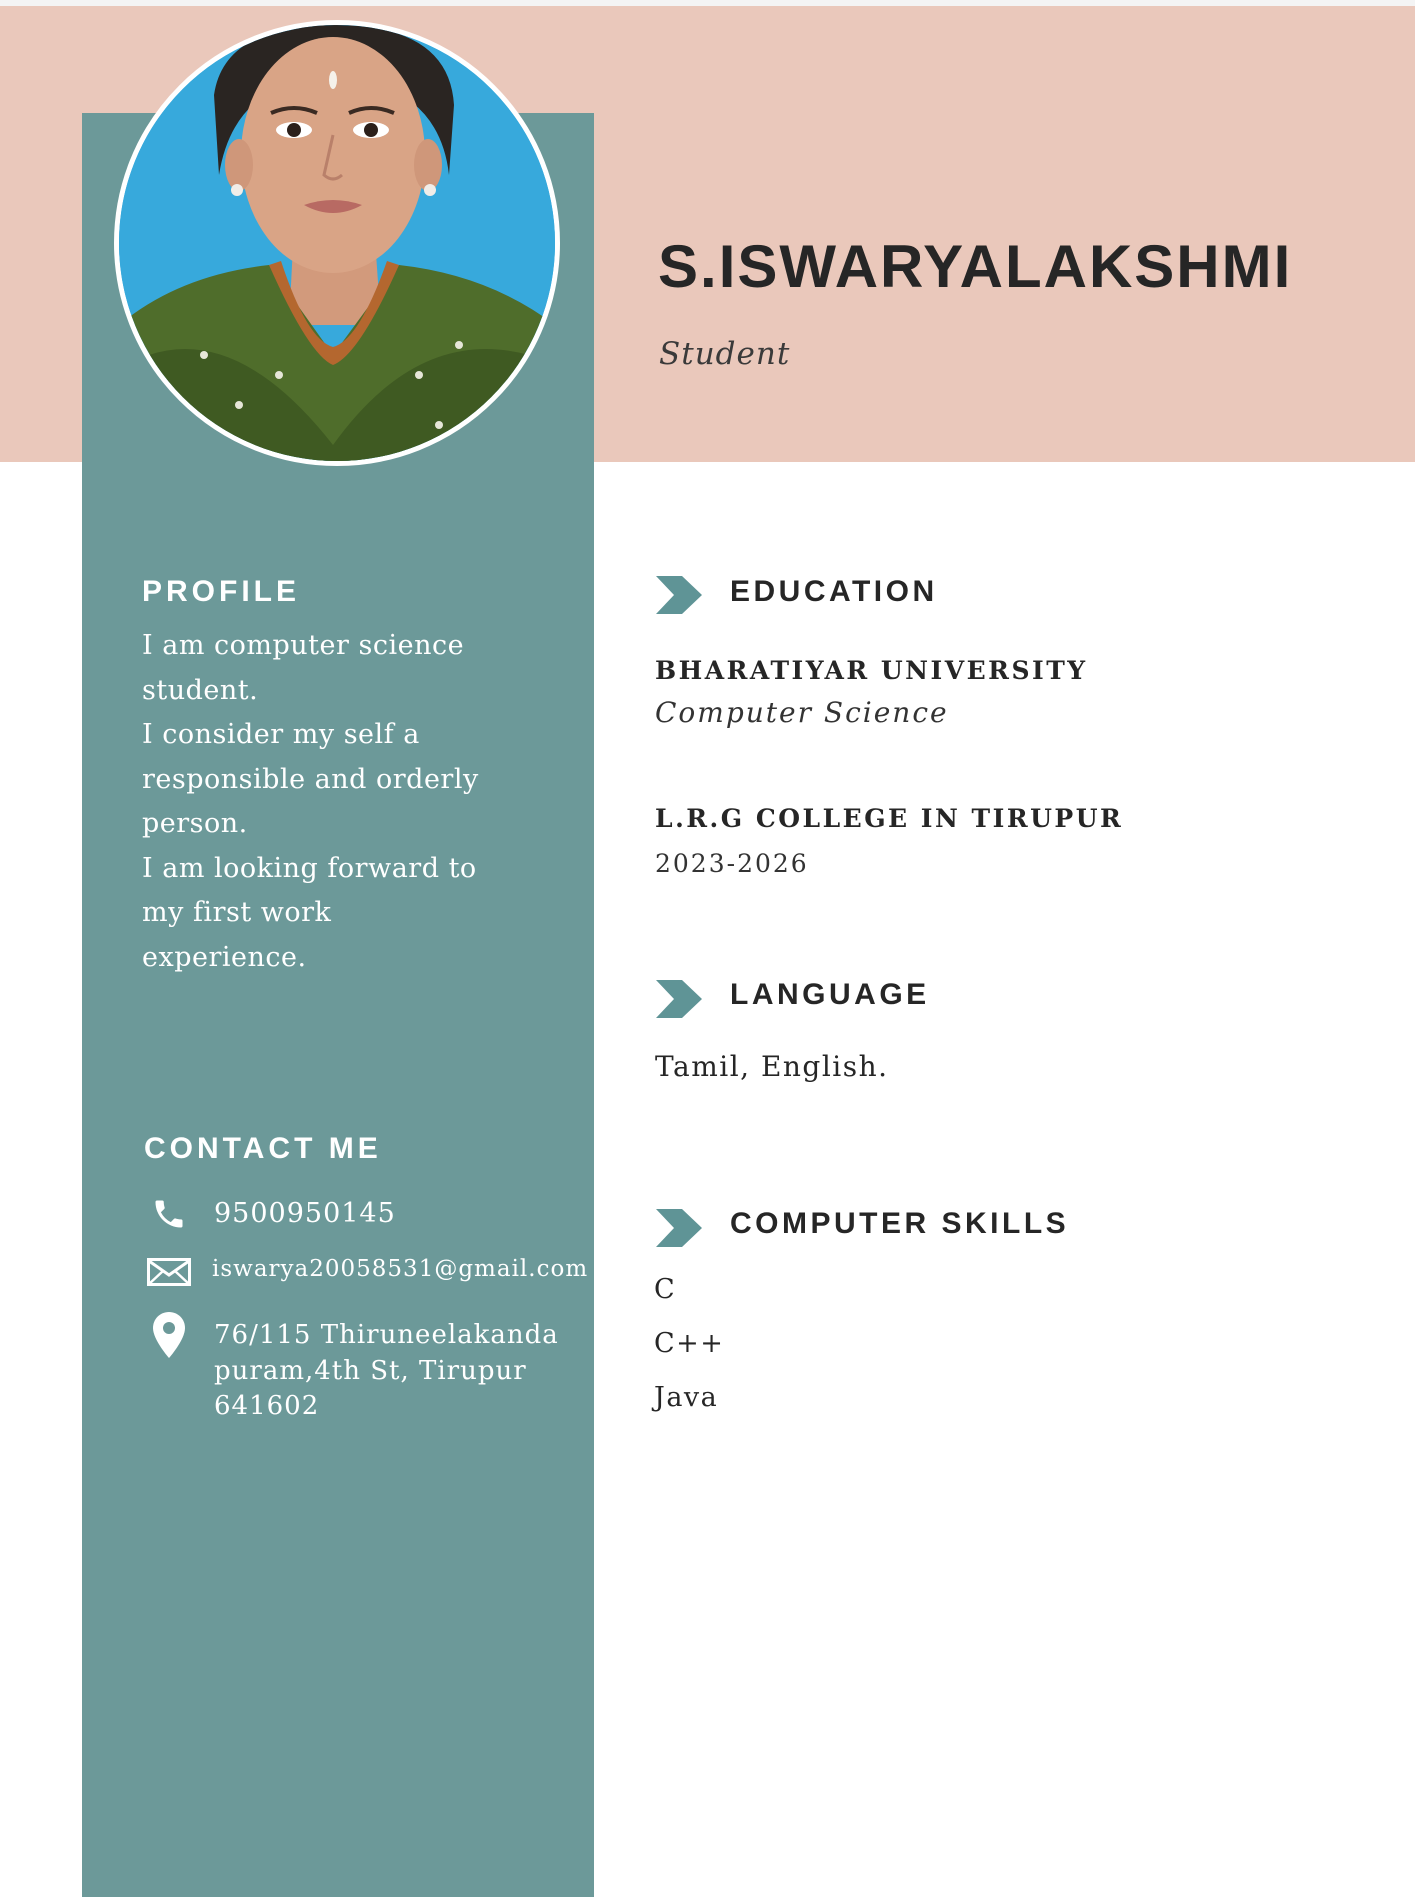 This screenshot has width=1415, height=1897. What do you see at coordinates (224, 957) in the screenshot?
I see `profile-line: experience.` at bounding box center [224, 957].